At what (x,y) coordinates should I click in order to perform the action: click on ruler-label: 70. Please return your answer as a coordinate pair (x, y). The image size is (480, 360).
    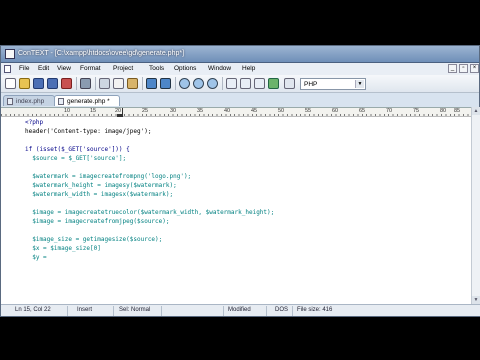
    Looking at the image, I should click on (389, 111).